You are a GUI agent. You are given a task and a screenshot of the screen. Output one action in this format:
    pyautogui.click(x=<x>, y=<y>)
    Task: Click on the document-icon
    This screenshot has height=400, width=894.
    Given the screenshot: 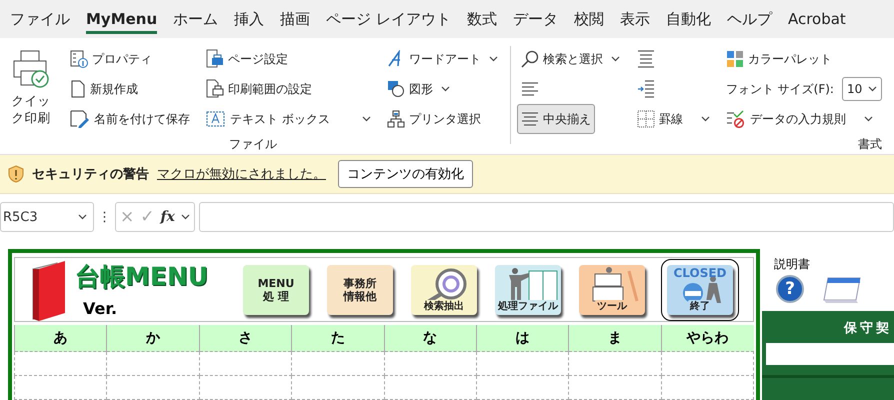 What is the action you would take?
    pyautogui.click(x=78, y=89)
    